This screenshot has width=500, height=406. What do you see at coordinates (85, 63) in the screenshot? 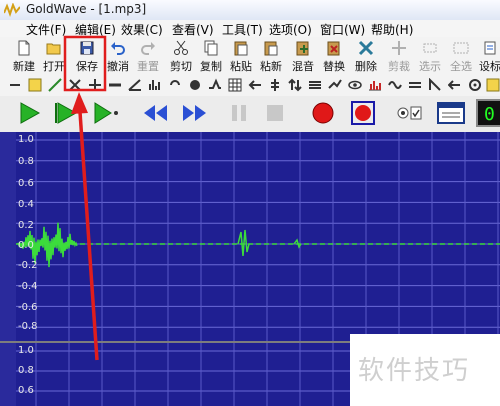
I see `save-highlight-box` at bounding box center [85, 63].